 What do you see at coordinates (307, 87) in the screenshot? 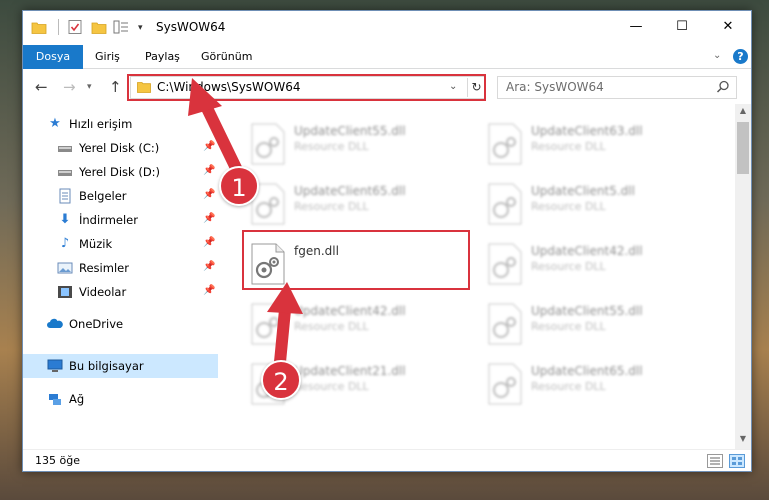
I see `address-bar: C:\Windows\SysWOW64 ⌄ ↻` at bounding box center [307, 87].